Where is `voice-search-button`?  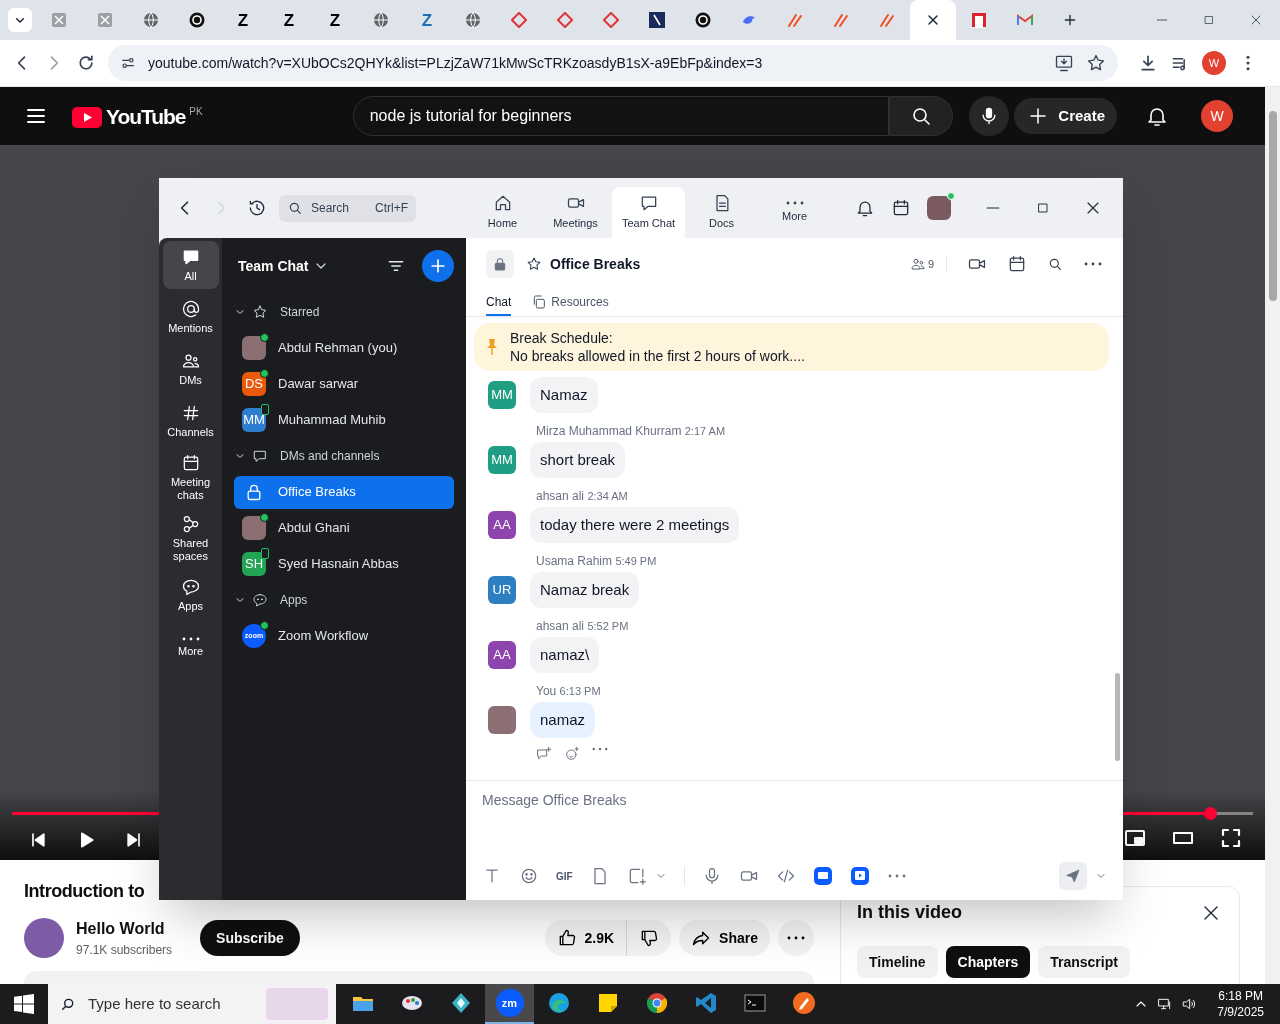
voice-search-button is located at coordinates (988, 116).